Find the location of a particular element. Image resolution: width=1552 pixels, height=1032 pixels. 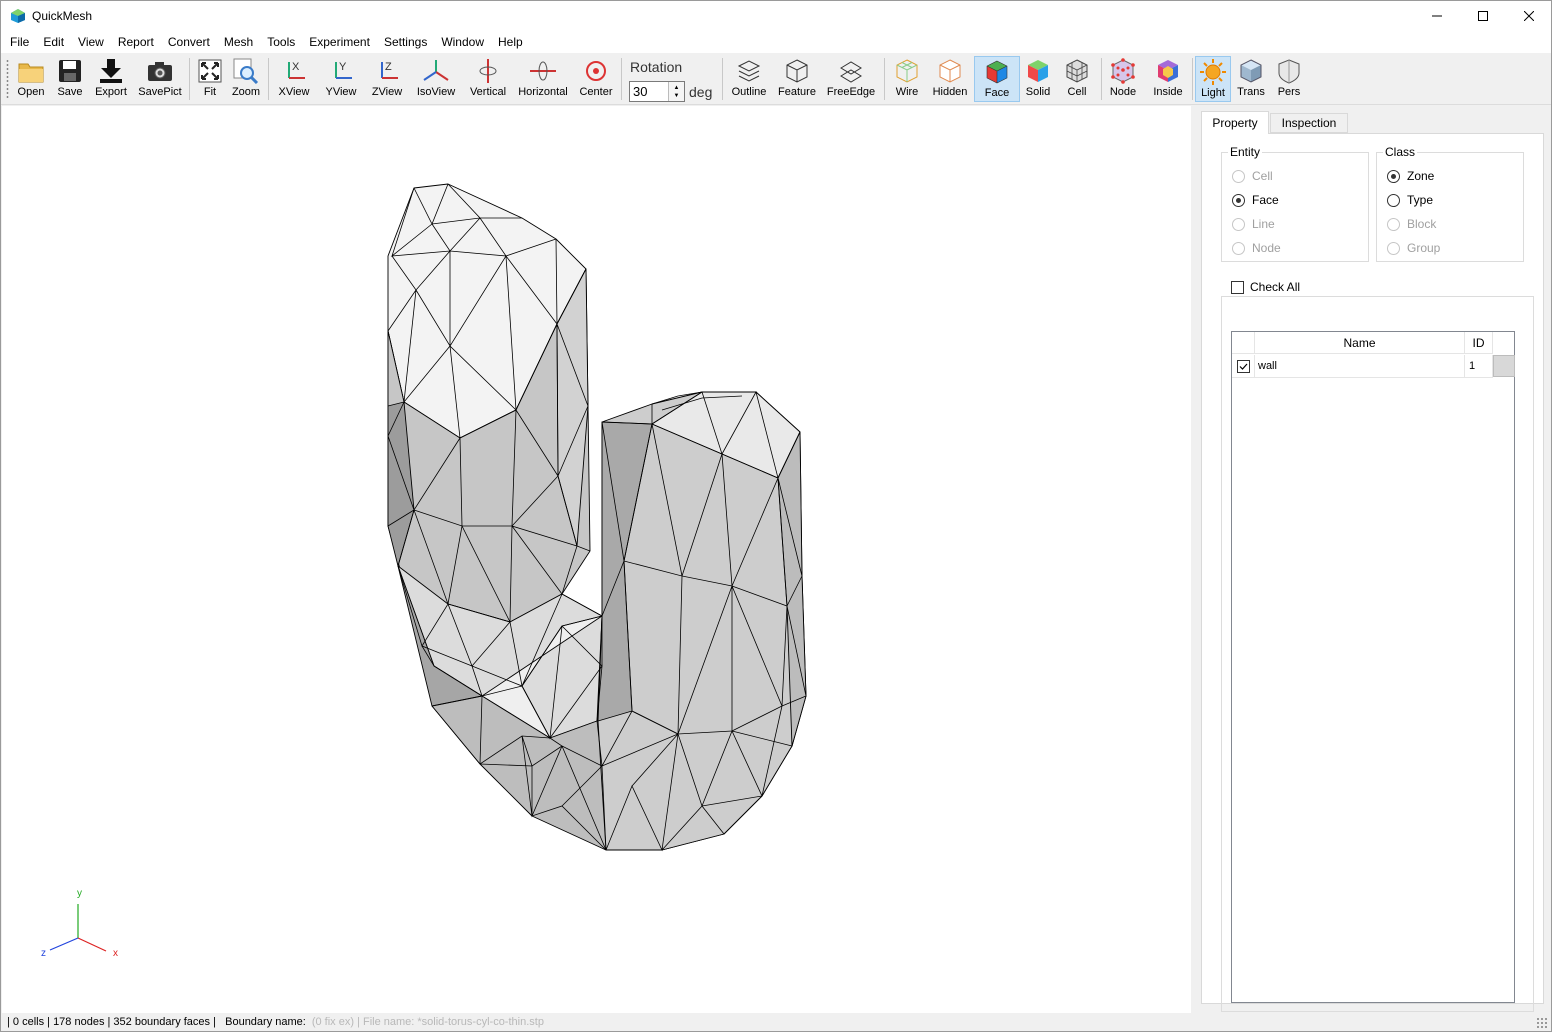

toolbar-grip is located at coordinates (7, 79).